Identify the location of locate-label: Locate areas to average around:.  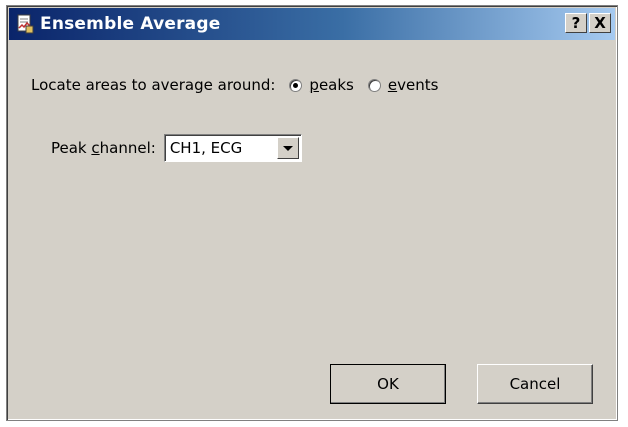
(153, 85).